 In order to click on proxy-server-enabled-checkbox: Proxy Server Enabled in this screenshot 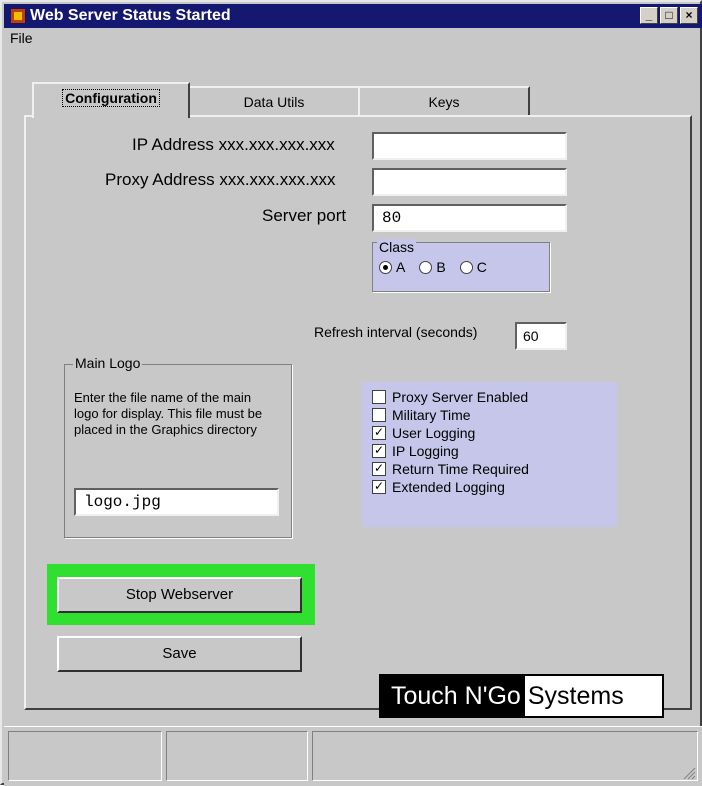, I will do `click(450, 397)`.